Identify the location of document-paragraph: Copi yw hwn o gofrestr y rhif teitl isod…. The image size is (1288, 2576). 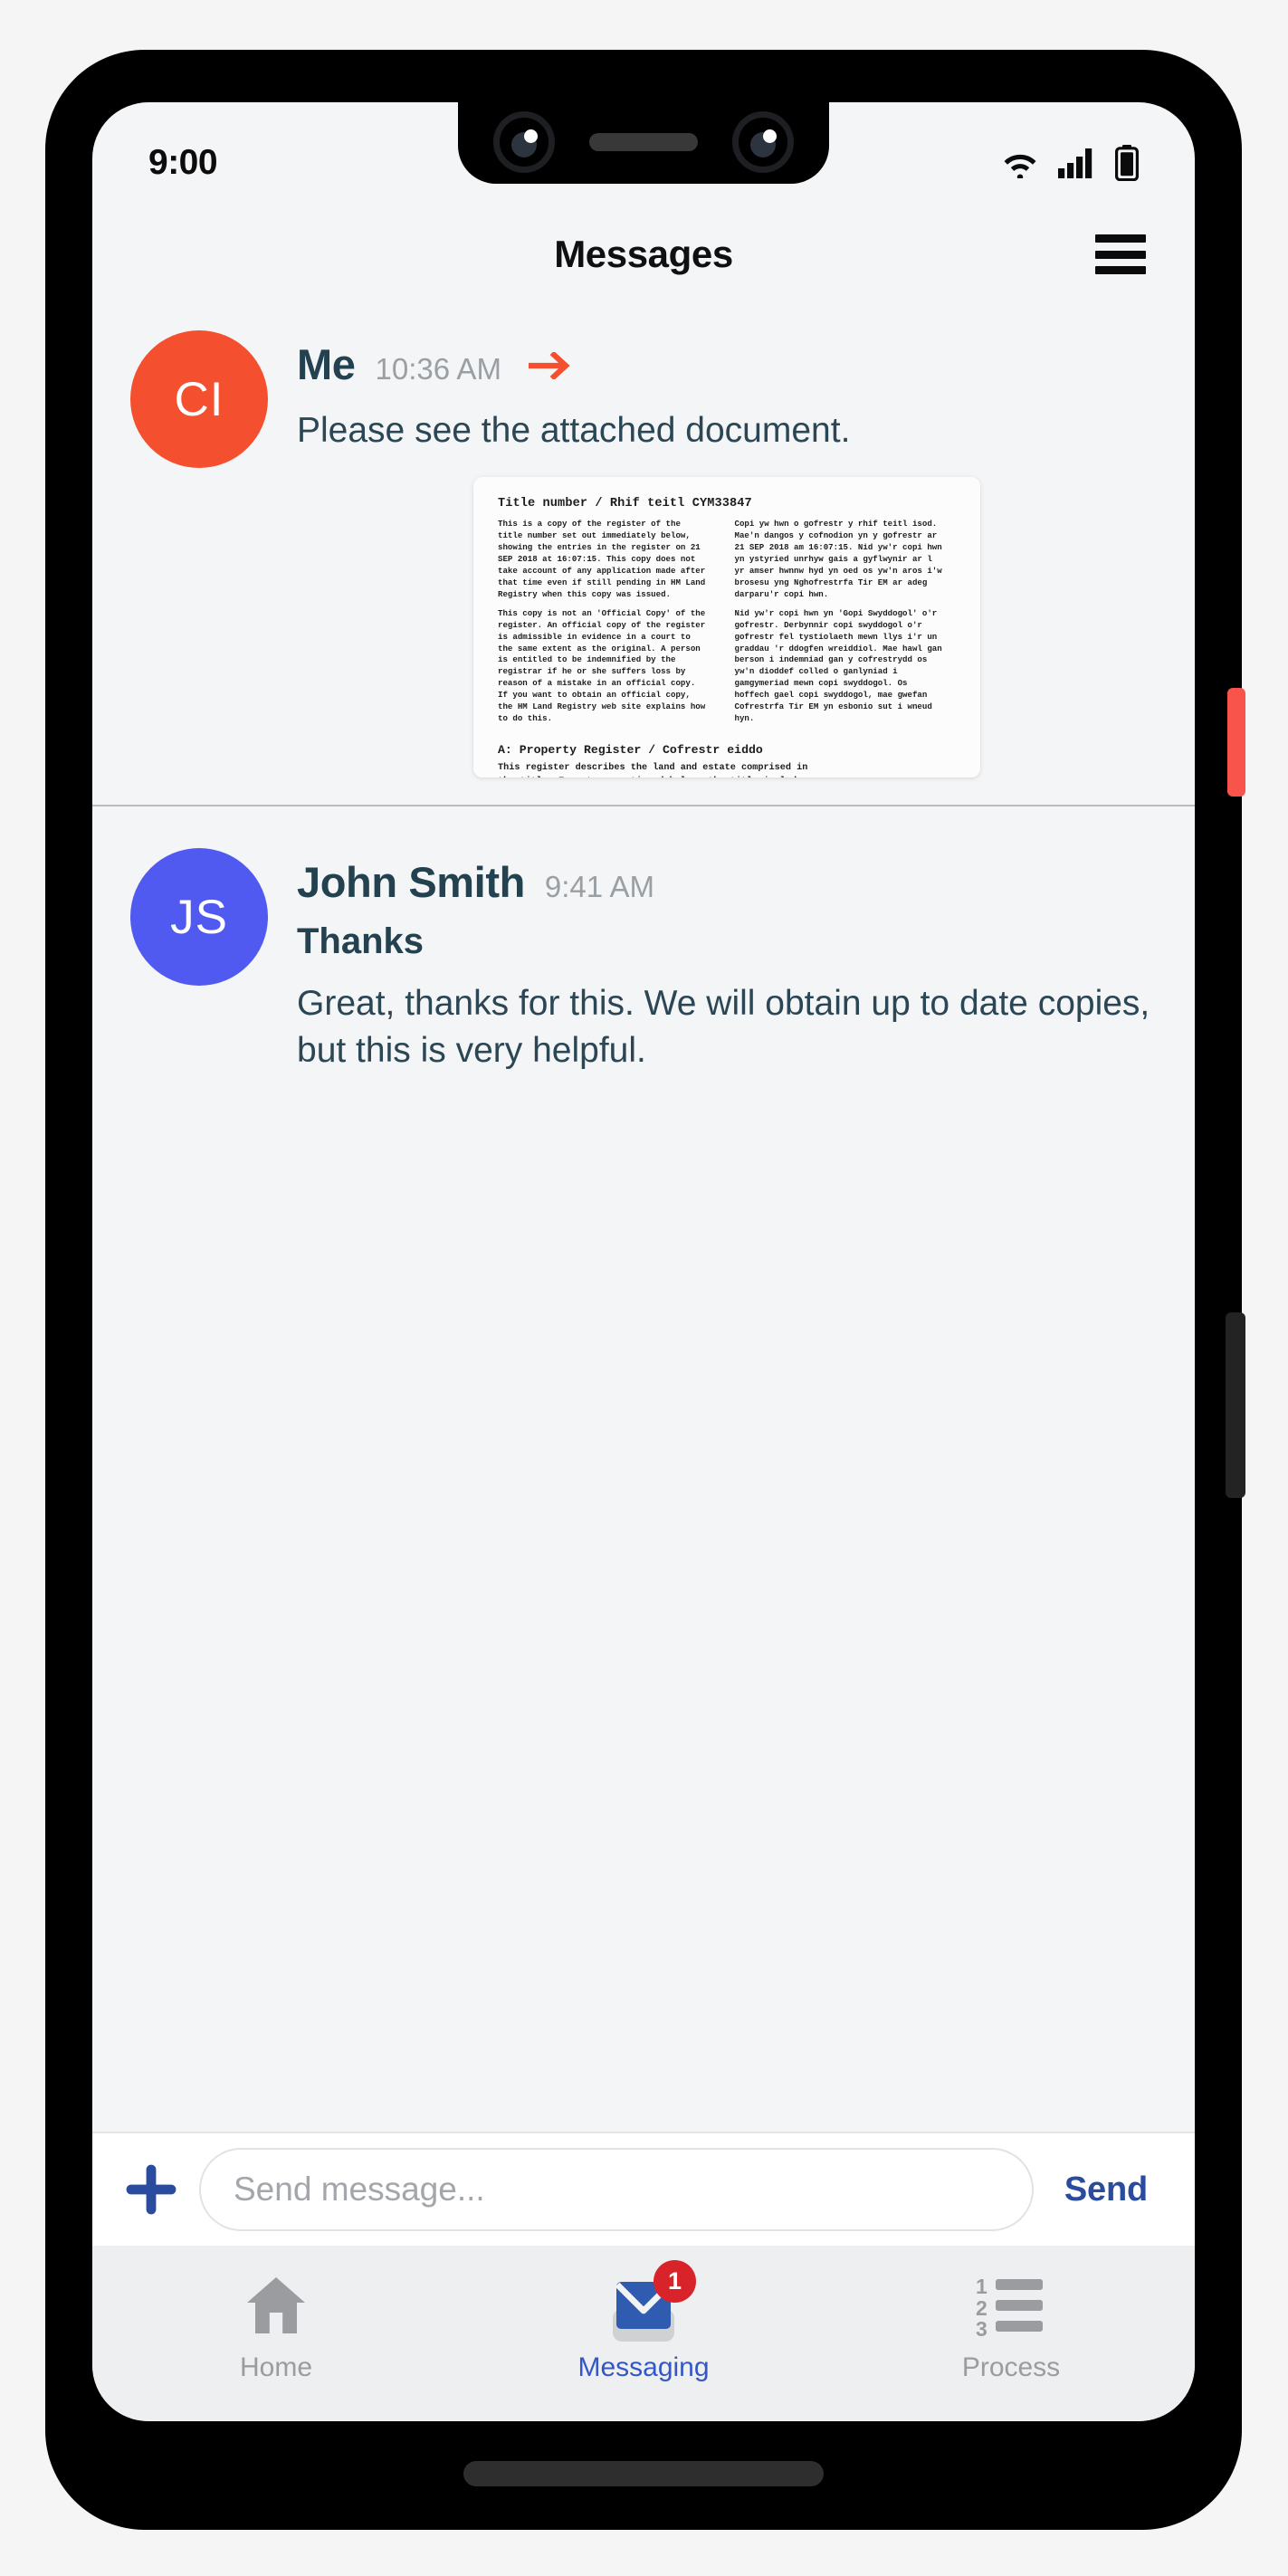
(838, 559).